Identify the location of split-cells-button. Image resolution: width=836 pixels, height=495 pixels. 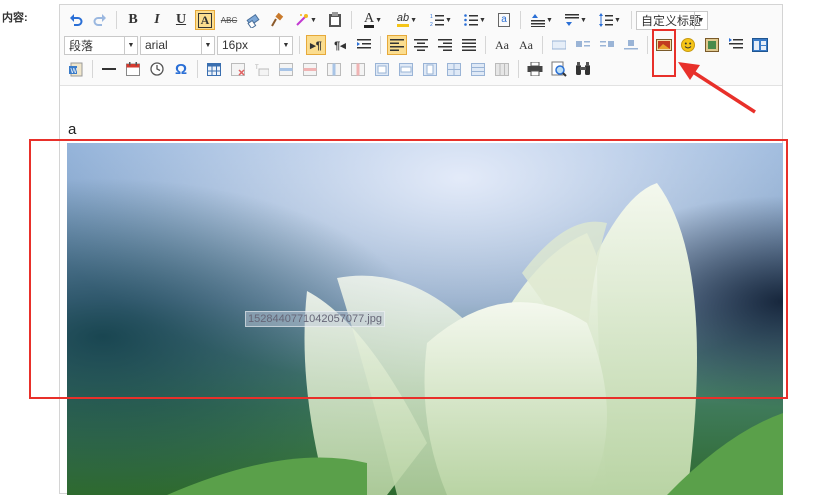
(454, 69).